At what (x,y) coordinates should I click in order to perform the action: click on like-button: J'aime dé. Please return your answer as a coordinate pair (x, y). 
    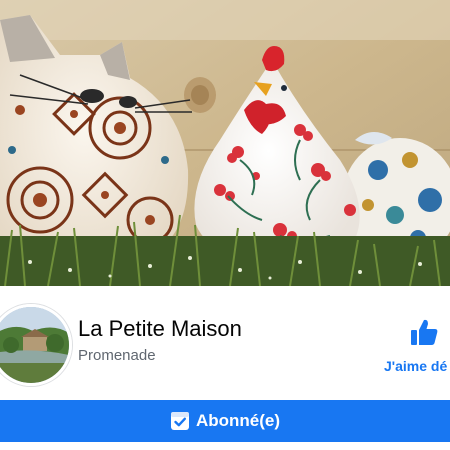
    Looking at the image, I should click on (414, 346).